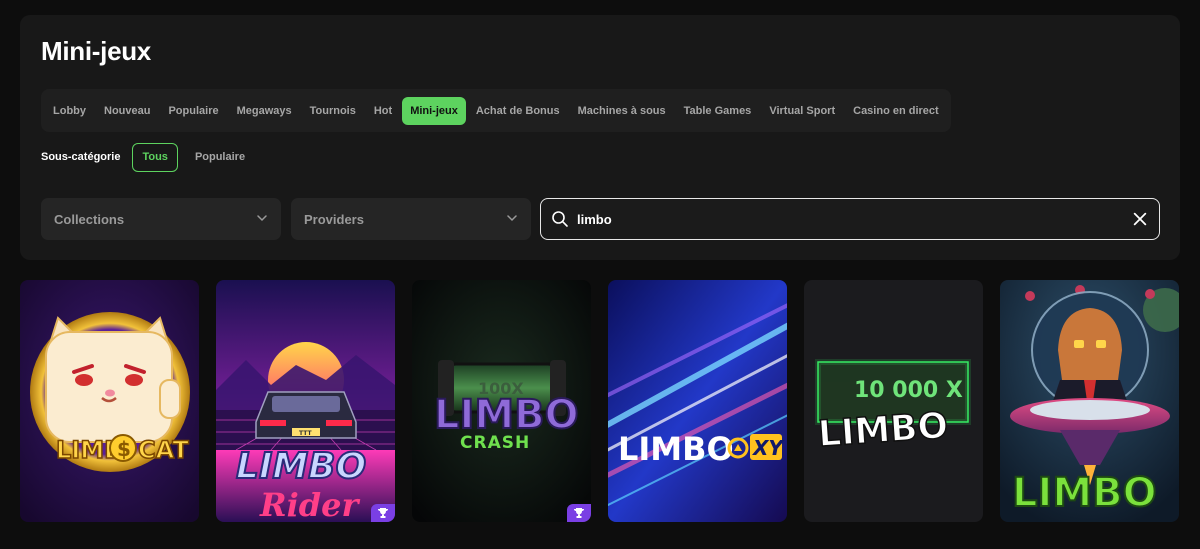 This screenshot has height=549, width=1200. Describe the element at coordinates (718, 111) in the screenshot. I see `tab-table-games: Table Games` at that location.